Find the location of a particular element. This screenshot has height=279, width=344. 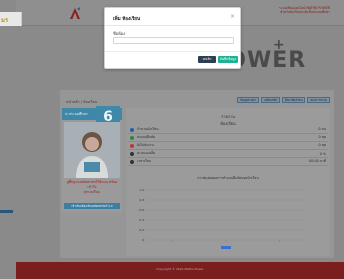

stat-label: จำนวนนักเรียน is located at coordinates (148, 129).